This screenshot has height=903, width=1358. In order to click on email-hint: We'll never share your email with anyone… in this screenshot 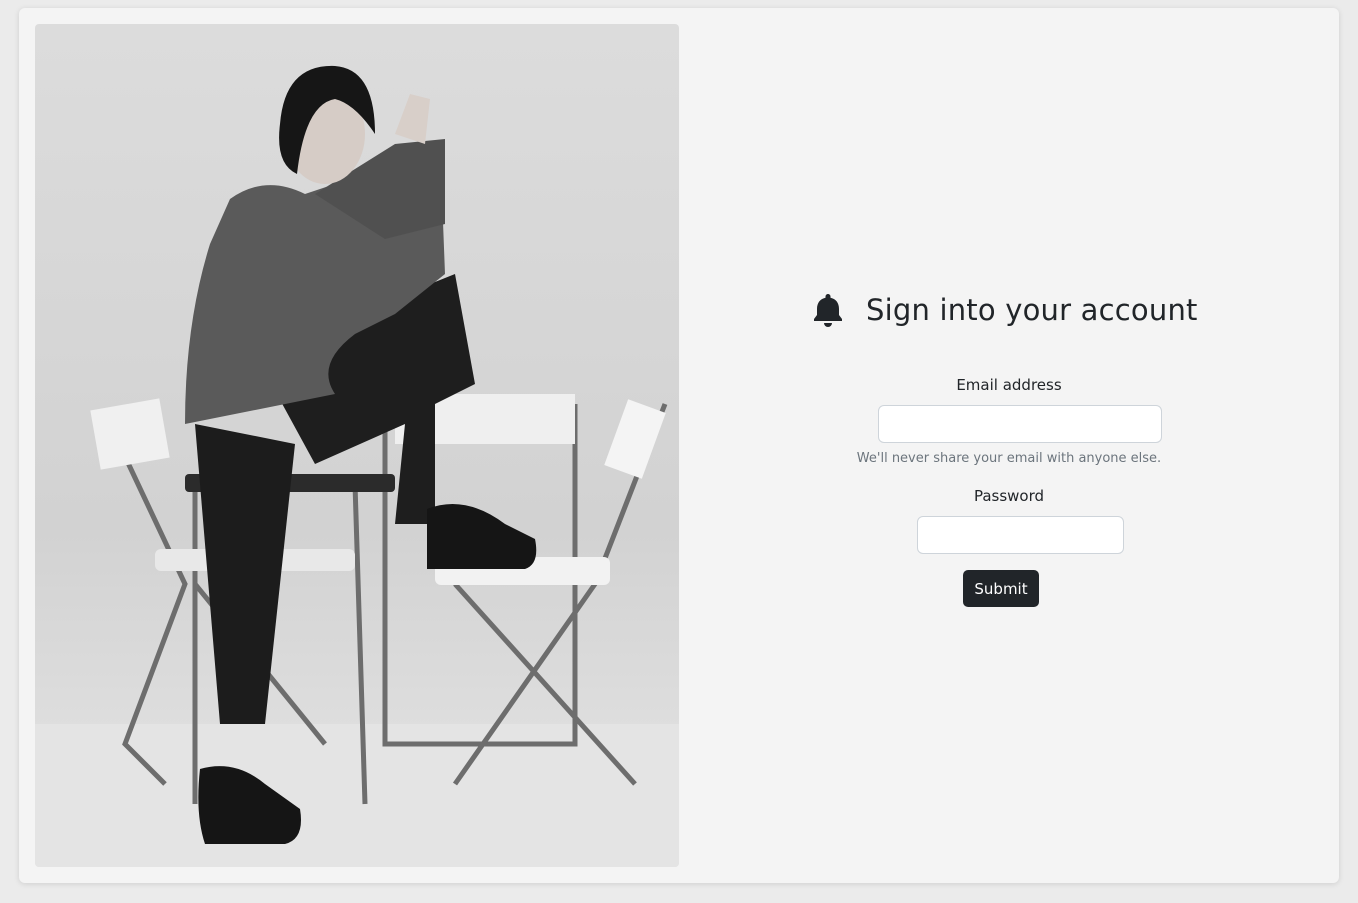, I will do `click(1009, 458)`.